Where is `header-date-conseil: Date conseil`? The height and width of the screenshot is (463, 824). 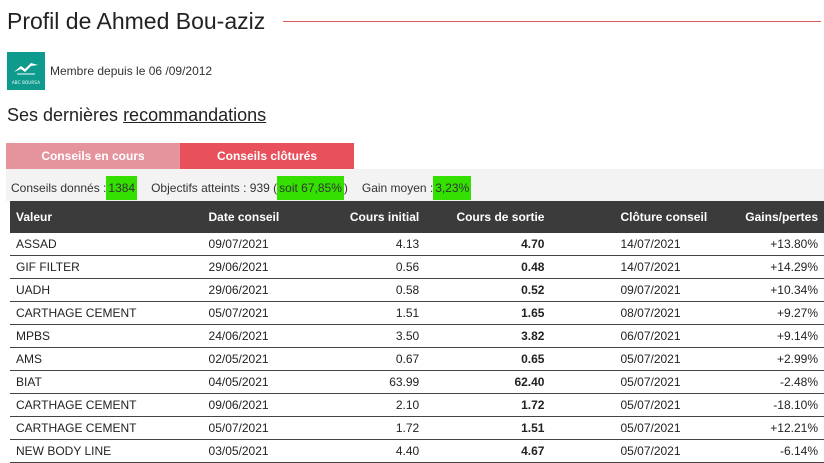 header-date-conseil: Date conseil is located at coordinates (257, 217).